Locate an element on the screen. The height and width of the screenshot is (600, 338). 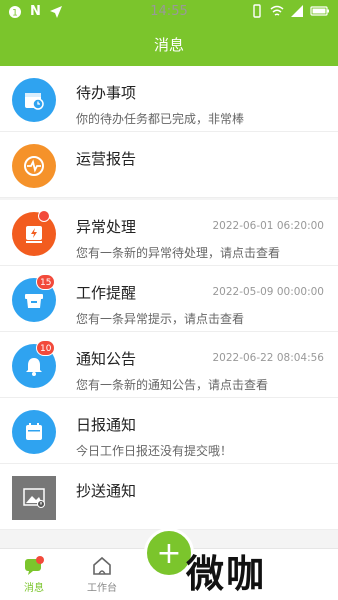
unread-dot is located at coordinates (44, 216).